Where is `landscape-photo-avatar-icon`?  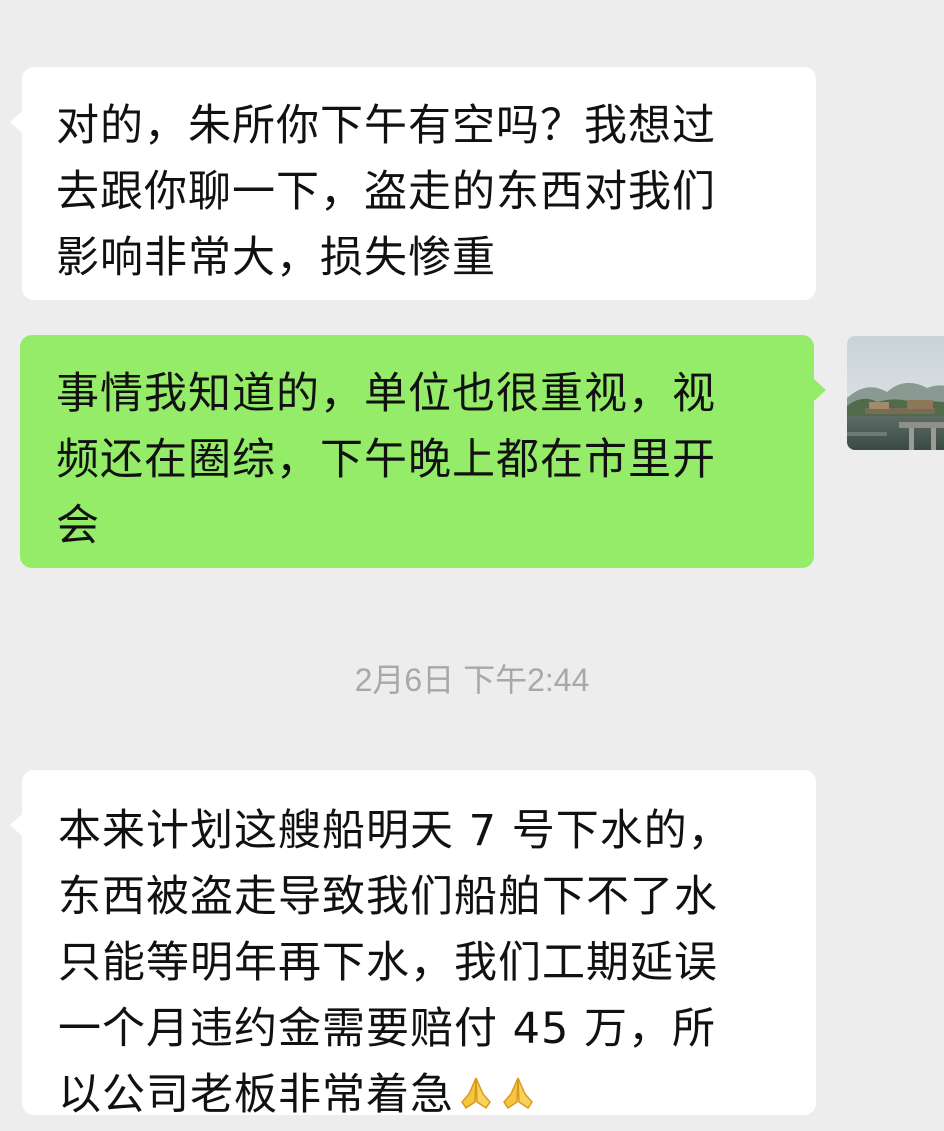 landscape-photo-avatar-icon is located at coordinates (895, 393).